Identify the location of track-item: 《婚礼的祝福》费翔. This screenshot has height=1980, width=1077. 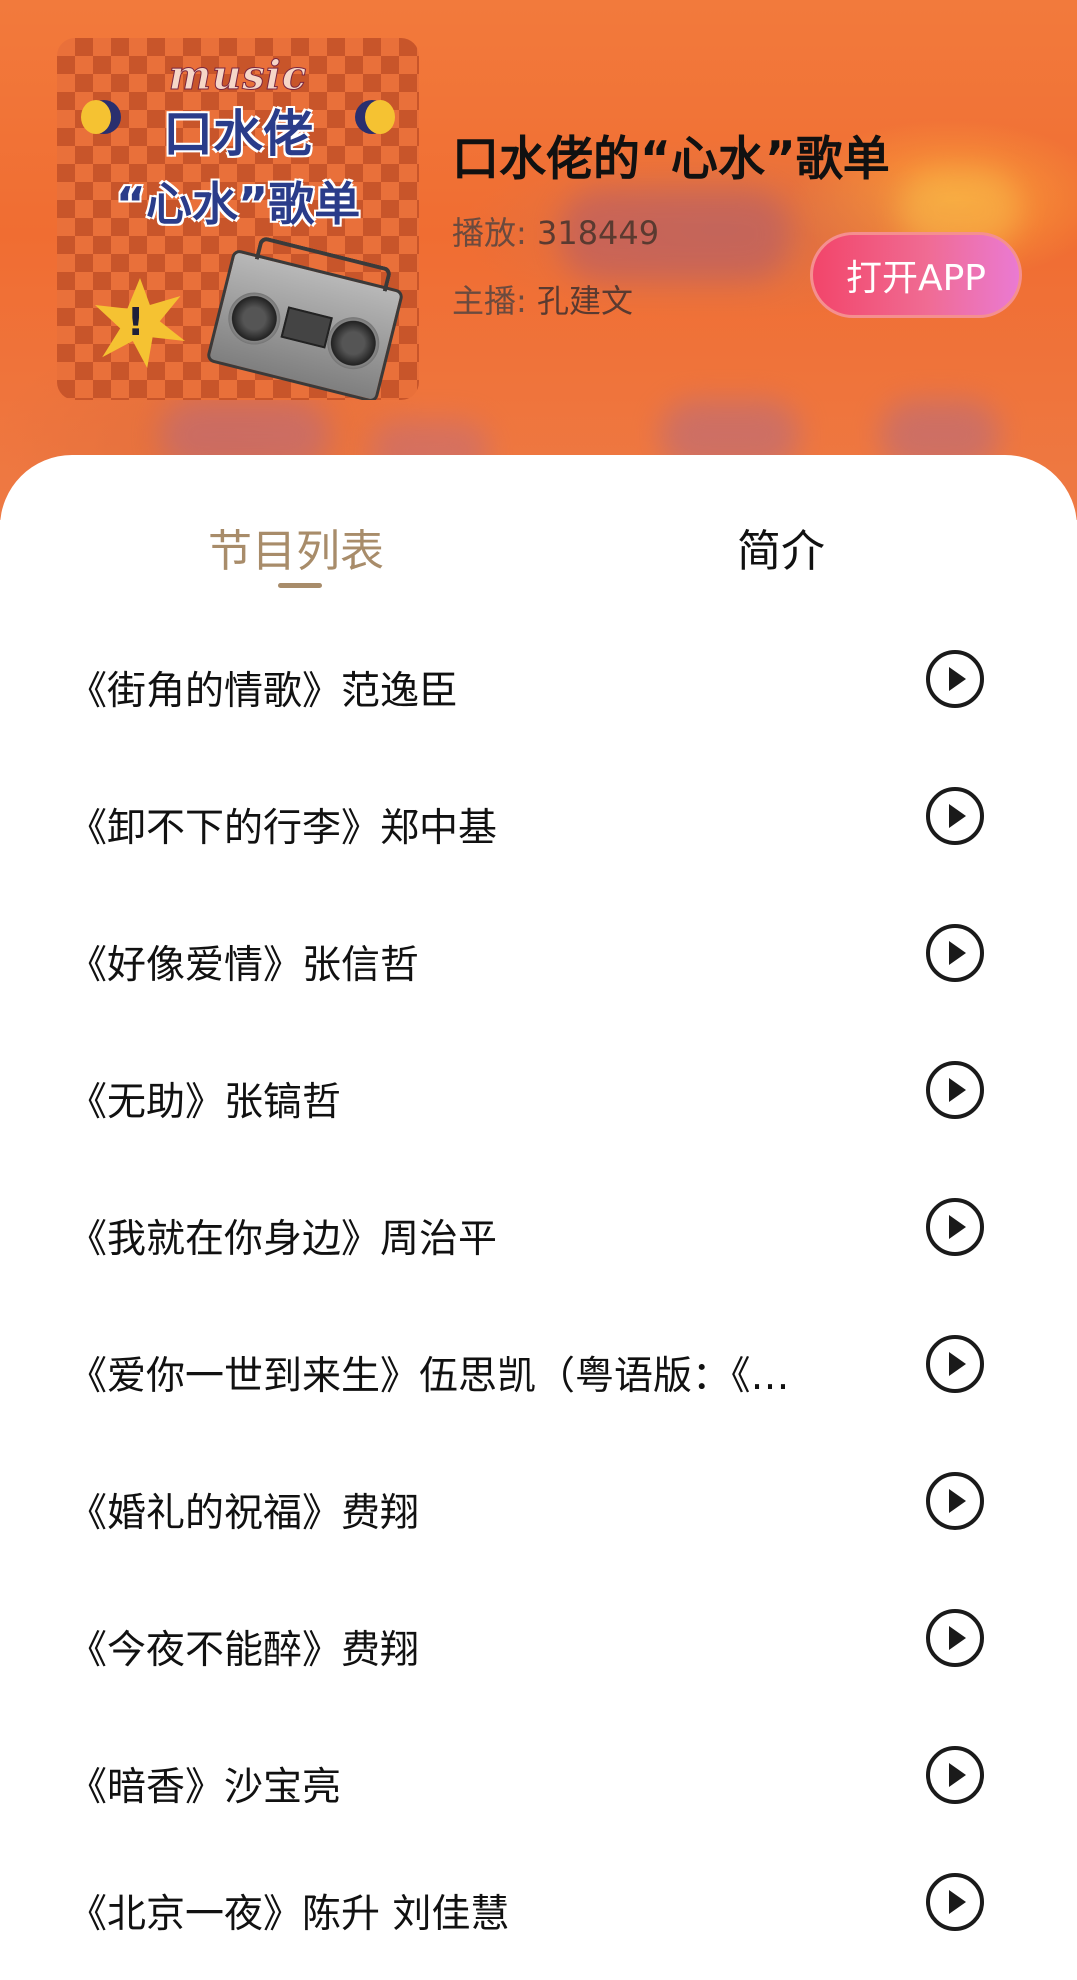
(538, 1510).